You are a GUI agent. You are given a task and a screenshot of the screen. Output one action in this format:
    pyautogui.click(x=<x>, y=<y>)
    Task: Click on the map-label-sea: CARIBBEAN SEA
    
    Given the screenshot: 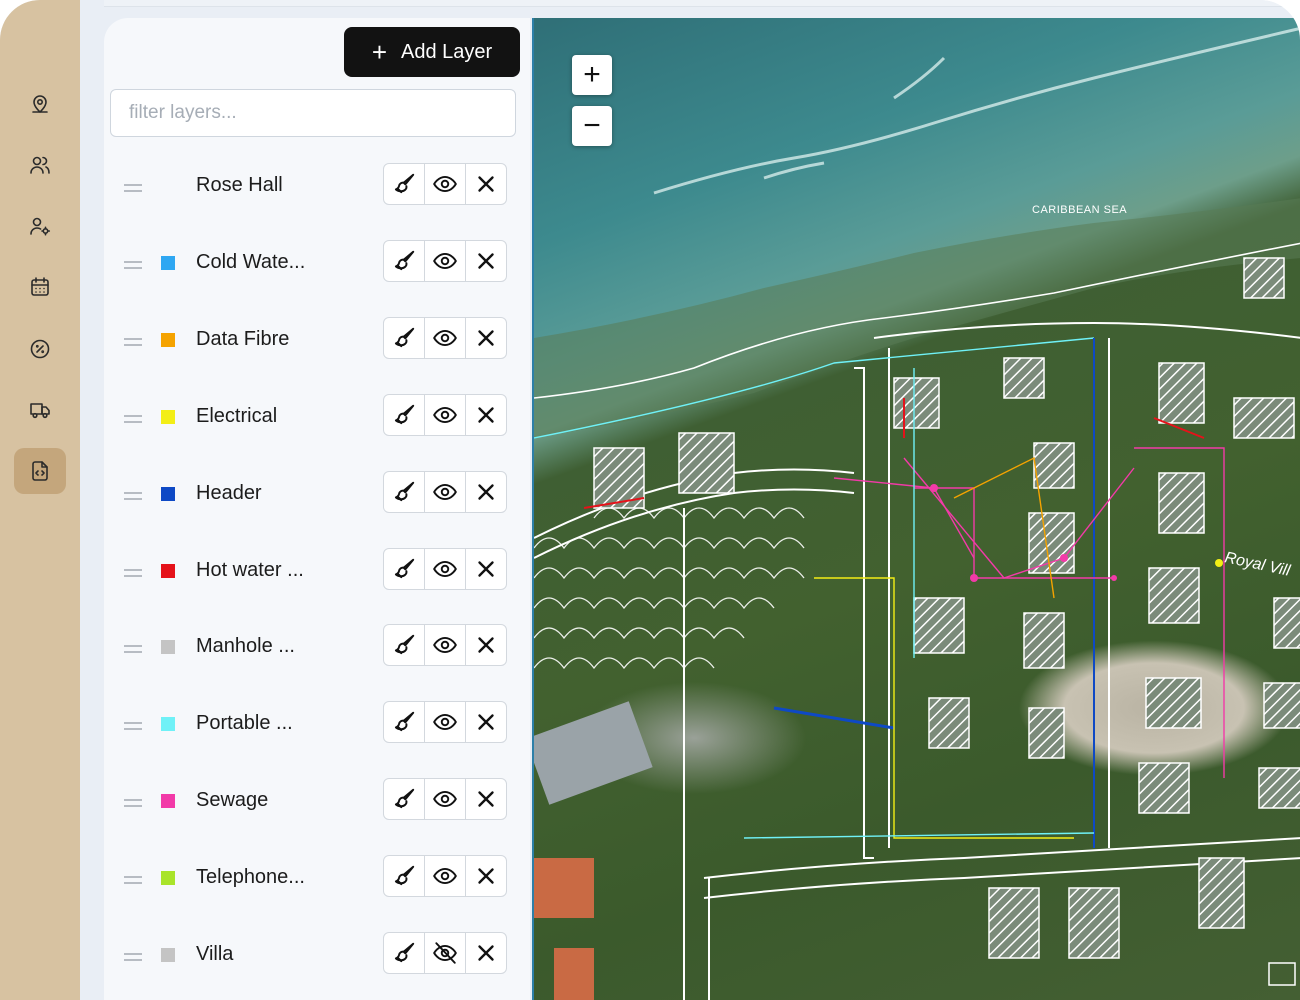 What is the action you would take?
    pyautogui.click(x=1080, y=210)
    